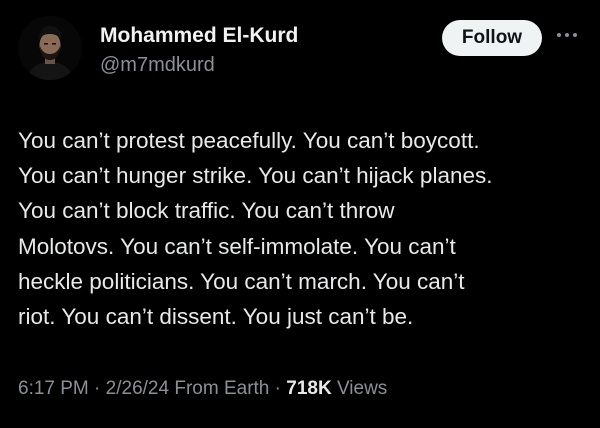 This screenshot has width=600, height=428. I want to click on follow-button: Follow, so click(492, 38).